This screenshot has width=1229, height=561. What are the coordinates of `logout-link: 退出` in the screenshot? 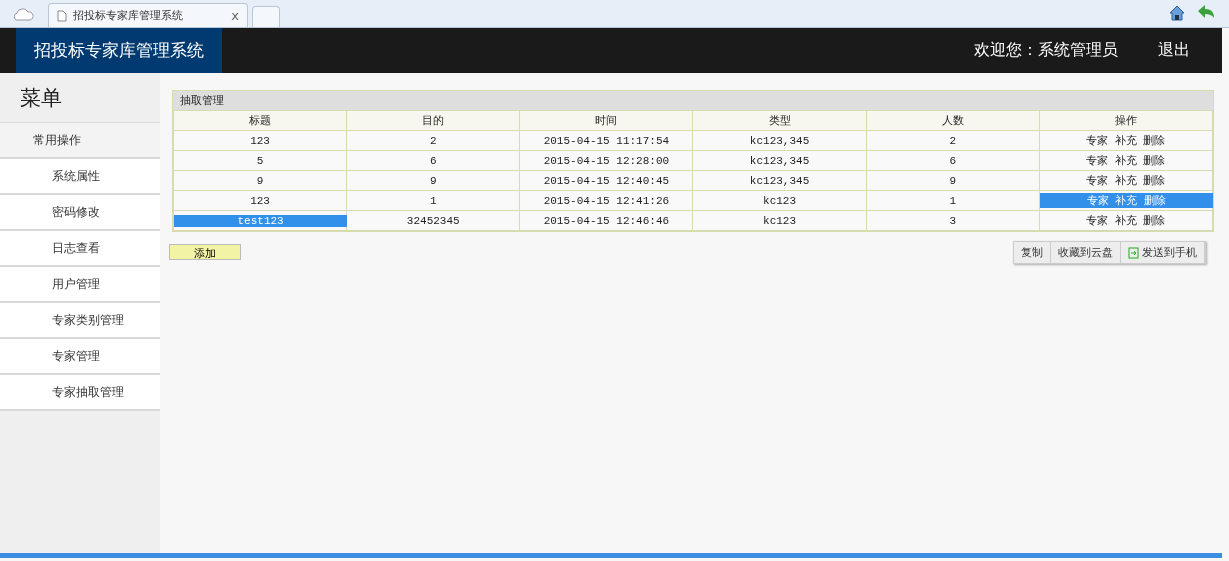 It's located at (1174, 50).